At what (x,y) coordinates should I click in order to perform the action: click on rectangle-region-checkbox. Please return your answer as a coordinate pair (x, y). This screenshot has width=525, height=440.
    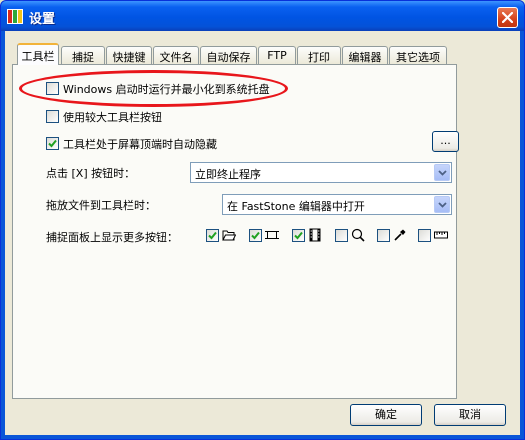
    Looking at the image, I should click on (255, 235).